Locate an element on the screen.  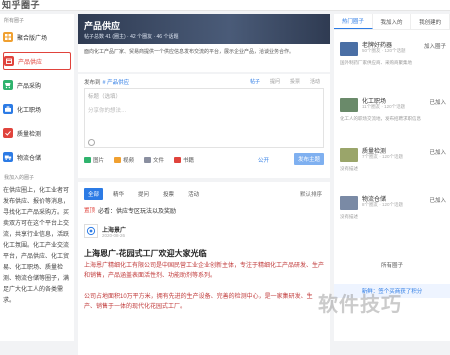
grid-icon is located at coordinates (8, 37).